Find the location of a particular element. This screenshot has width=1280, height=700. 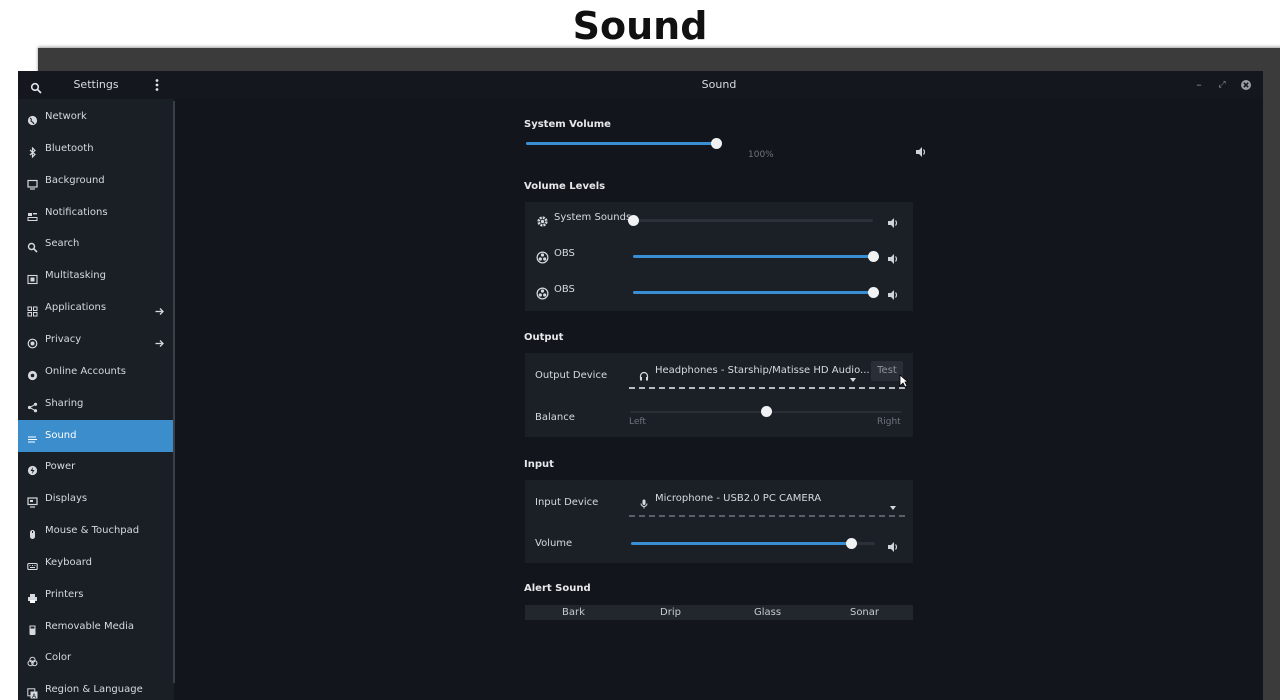

alert-sound-option-drip: Drip is located at coordinates (670, 612).